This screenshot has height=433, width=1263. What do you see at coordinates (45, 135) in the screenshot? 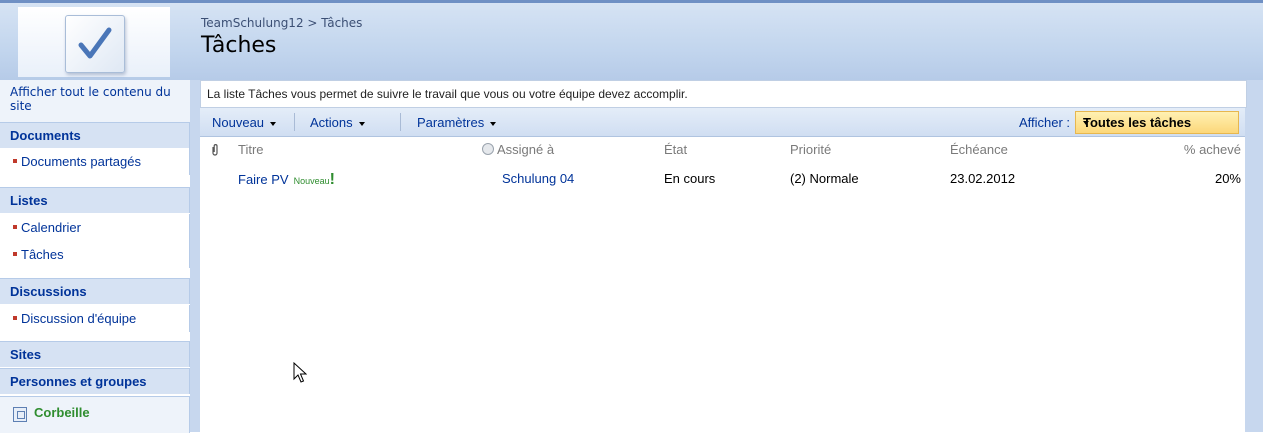
I see `nav-heading-documents-label: Documents` at bounding box center [45, 135].